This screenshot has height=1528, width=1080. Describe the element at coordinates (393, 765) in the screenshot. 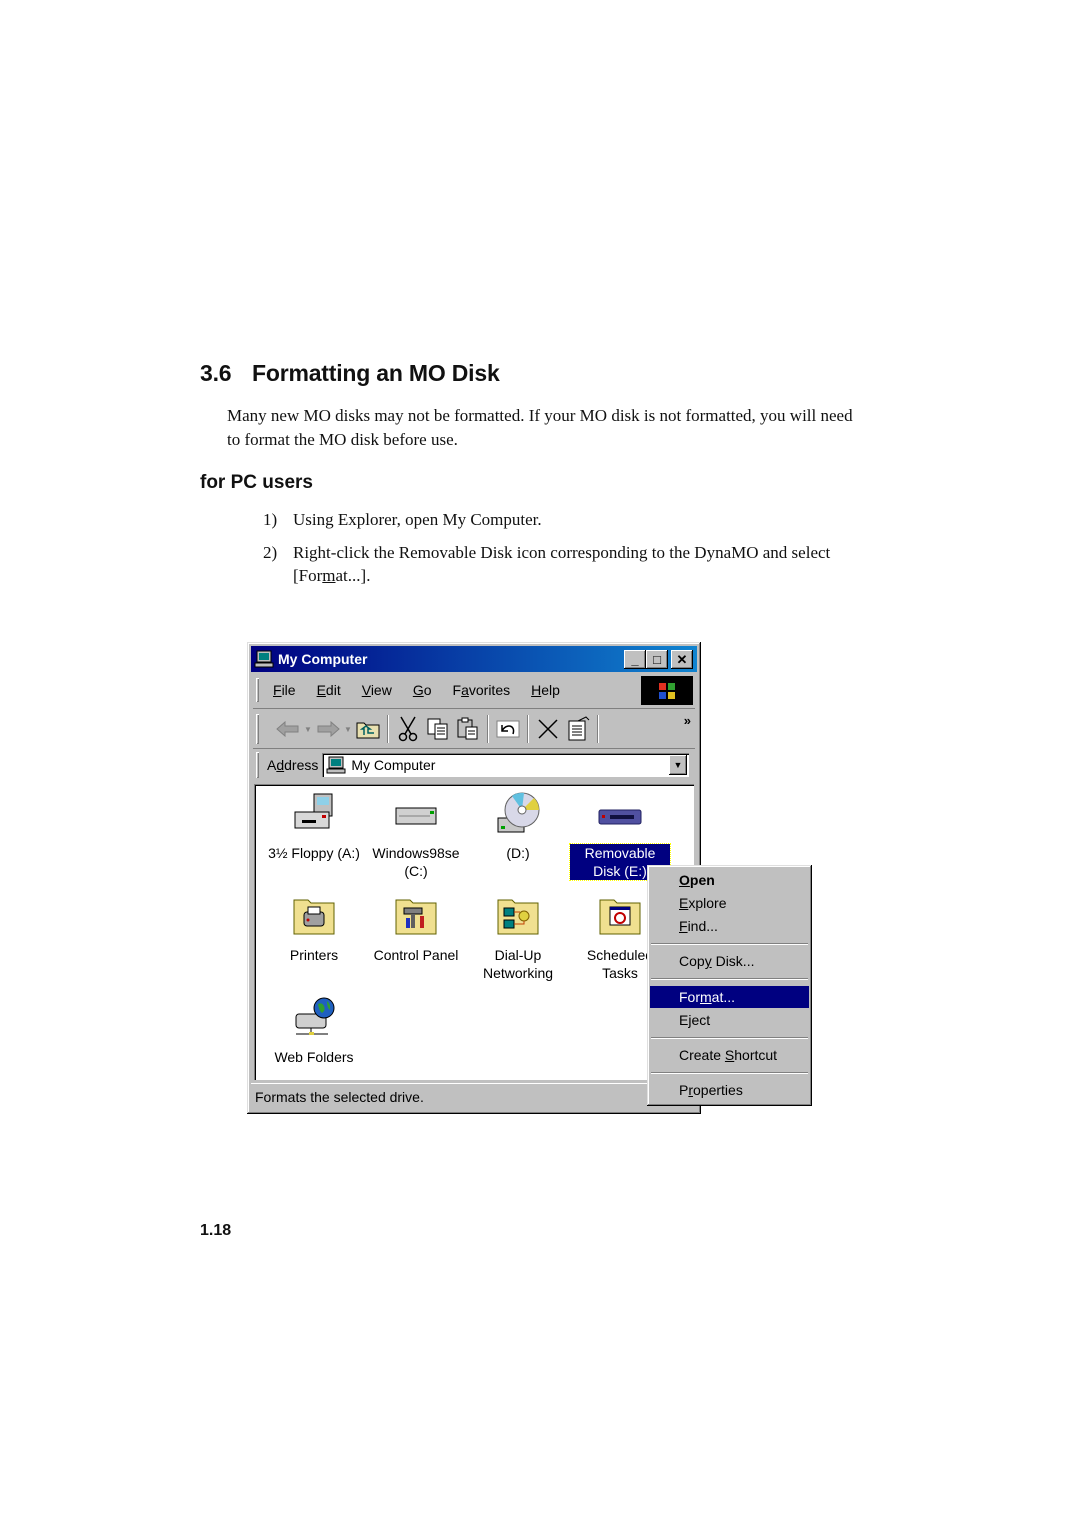

I see `address-value: My Computer` at that location.